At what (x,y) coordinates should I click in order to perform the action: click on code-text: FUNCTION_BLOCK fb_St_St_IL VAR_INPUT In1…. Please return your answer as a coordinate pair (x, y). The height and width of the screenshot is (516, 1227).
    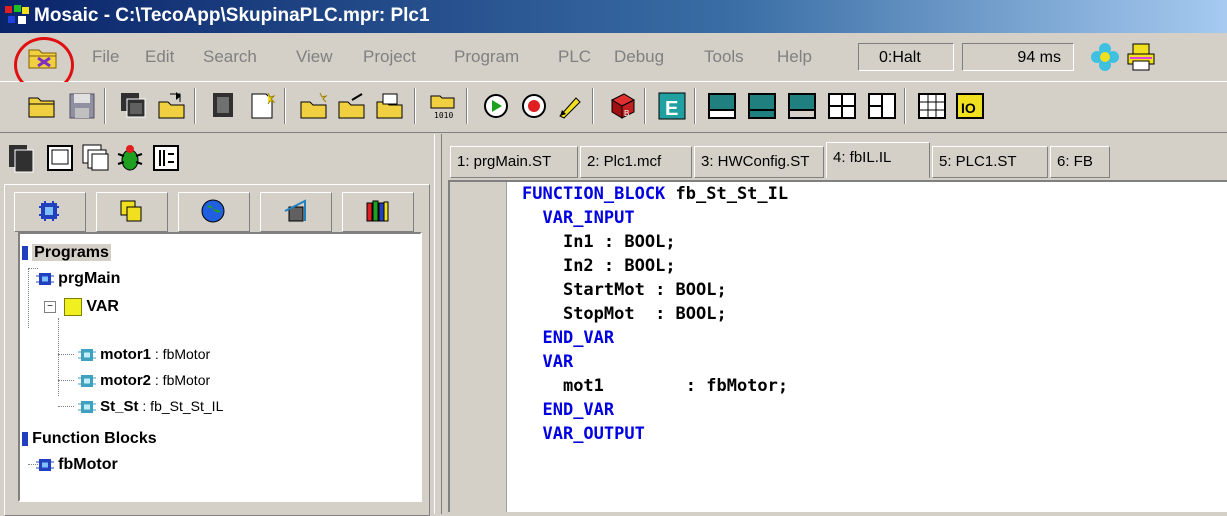
    Looking at the image, I should click on (655, 314).